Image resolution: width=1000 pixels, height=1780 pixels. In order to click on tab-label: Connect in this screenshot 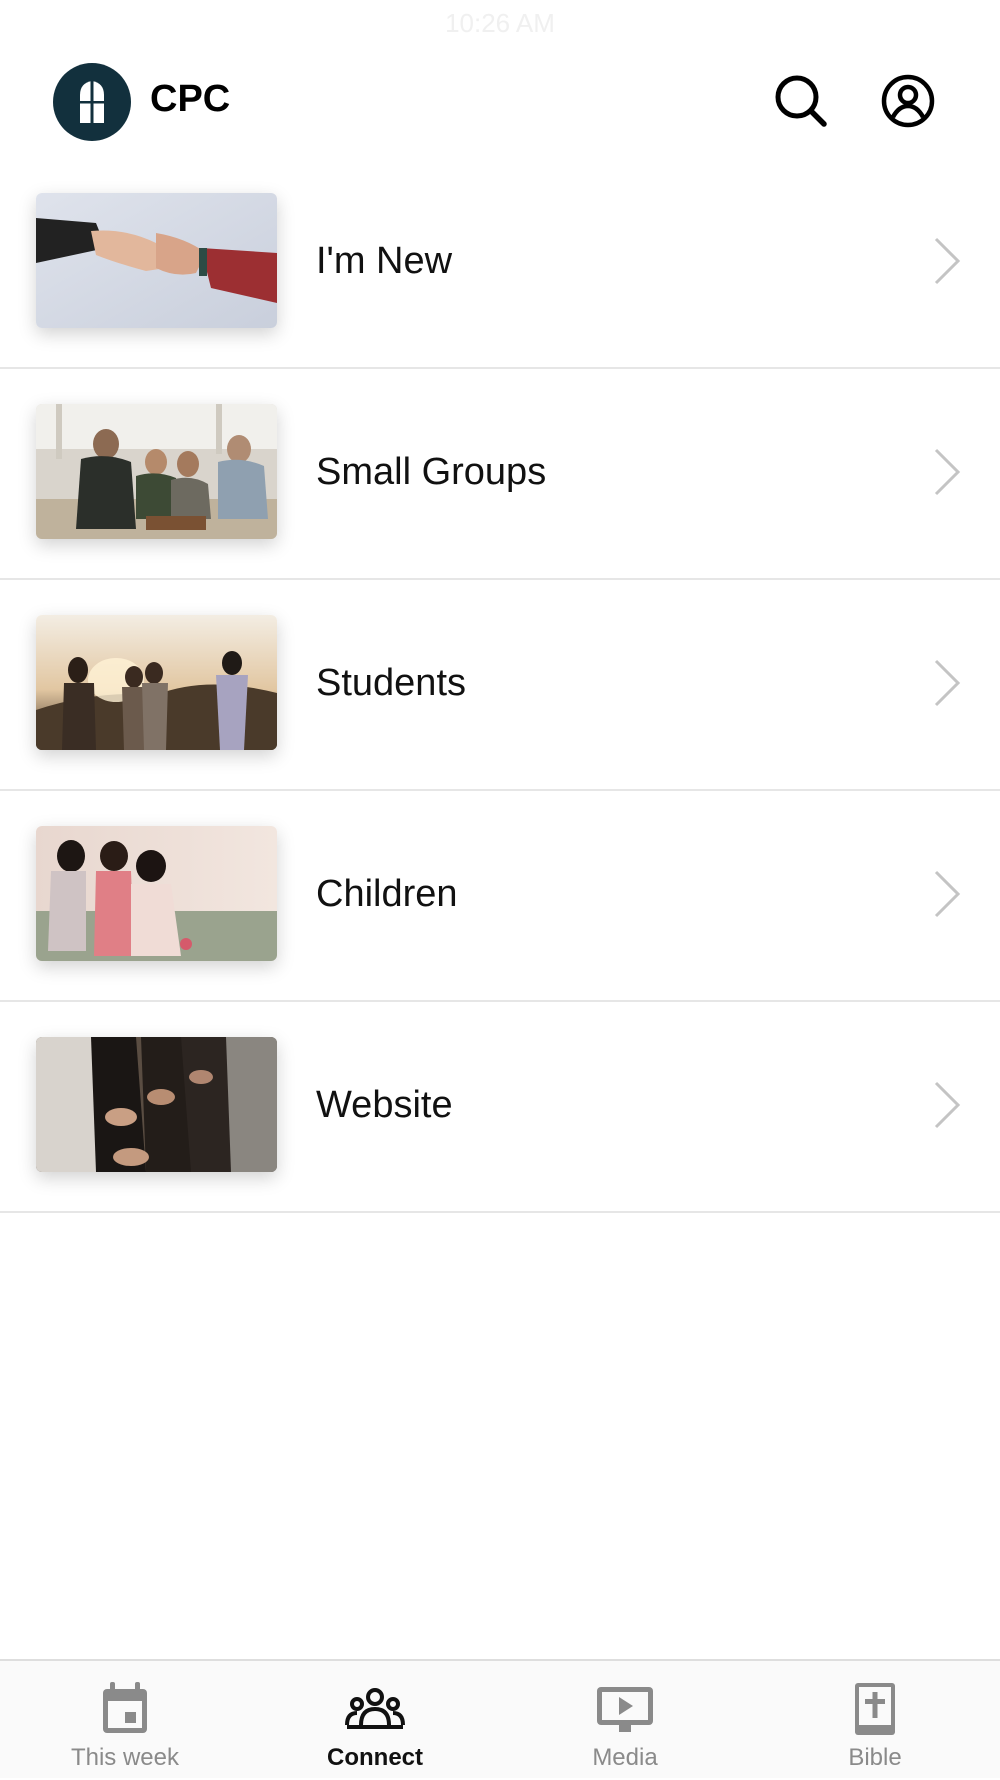, I will do `click(375, 1757)`.